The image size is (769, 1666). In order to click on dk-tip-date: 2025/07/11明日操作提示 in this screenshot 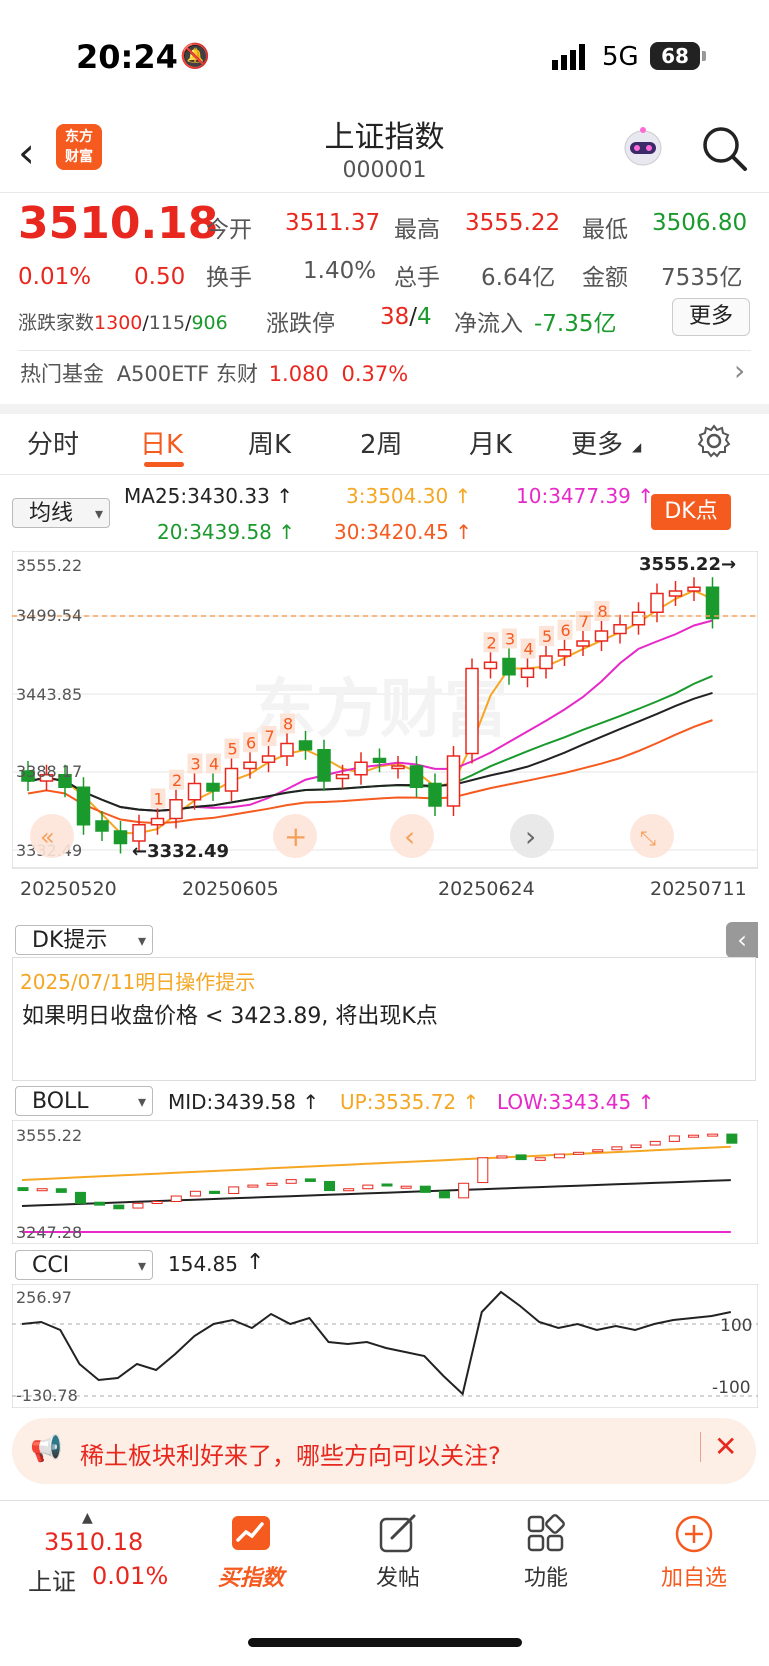, I will do `click(138, 982)`.